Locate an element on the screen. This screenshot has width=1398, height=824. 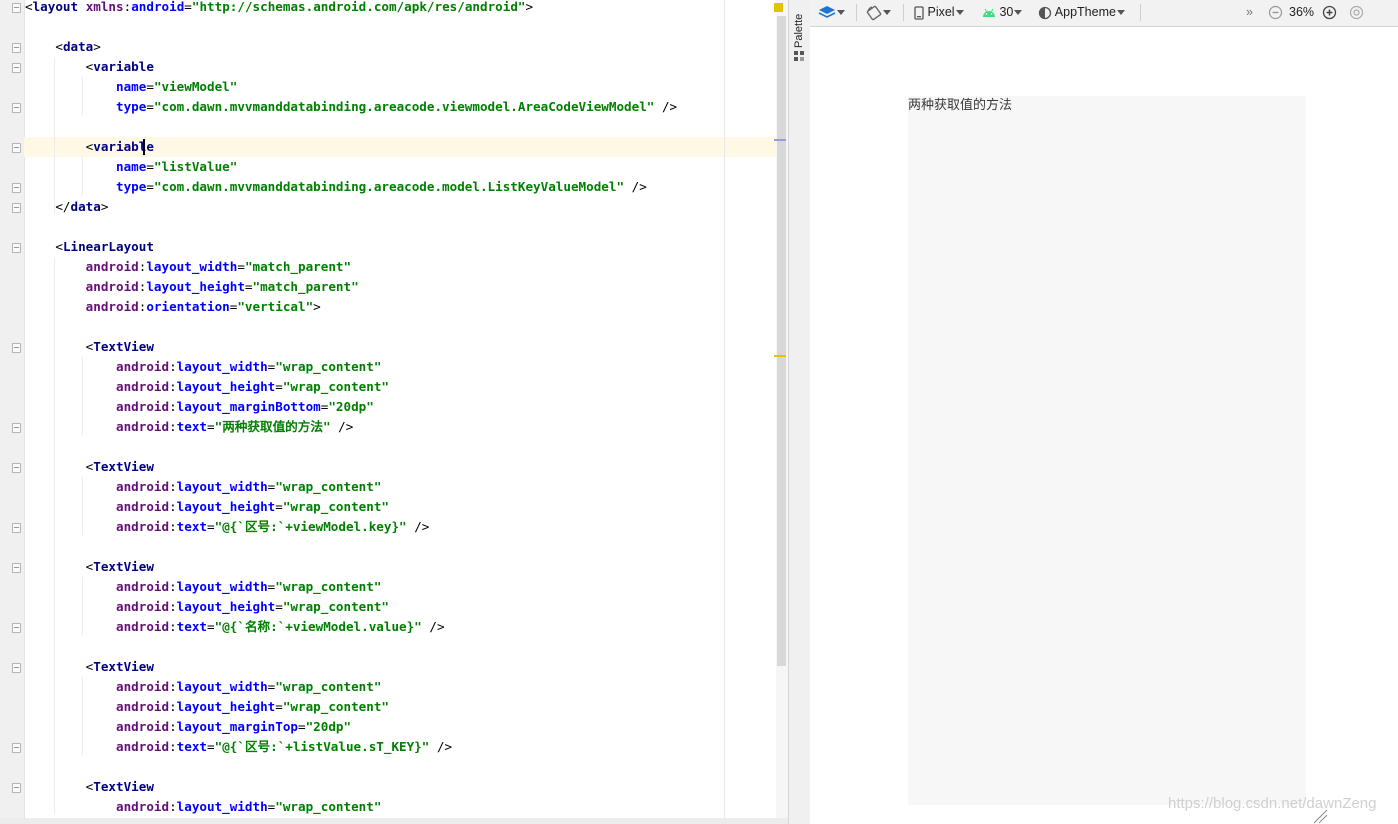
layers-icon is located at coordinates (827, 11).